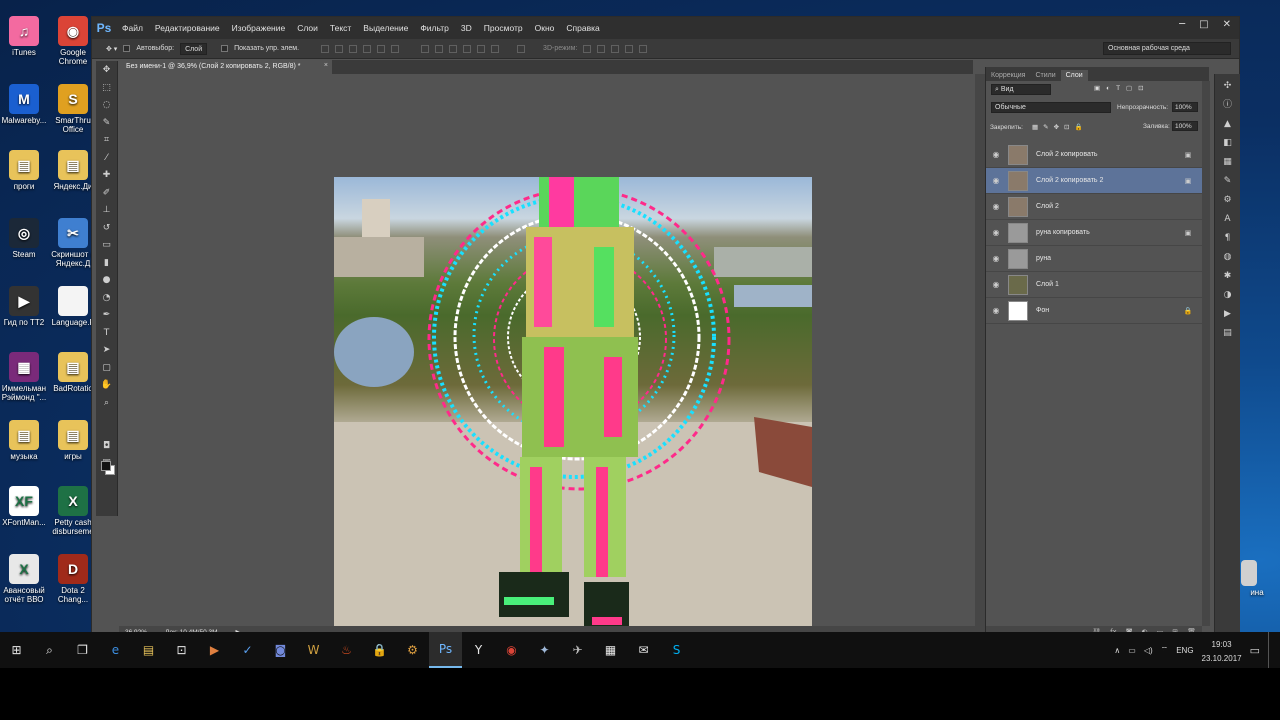 This screenshot has height=720, width=1280. Describe the element at coordinates (107, 298) in the screenshot. I see `dodge-tool-icon: ◔` at that location.